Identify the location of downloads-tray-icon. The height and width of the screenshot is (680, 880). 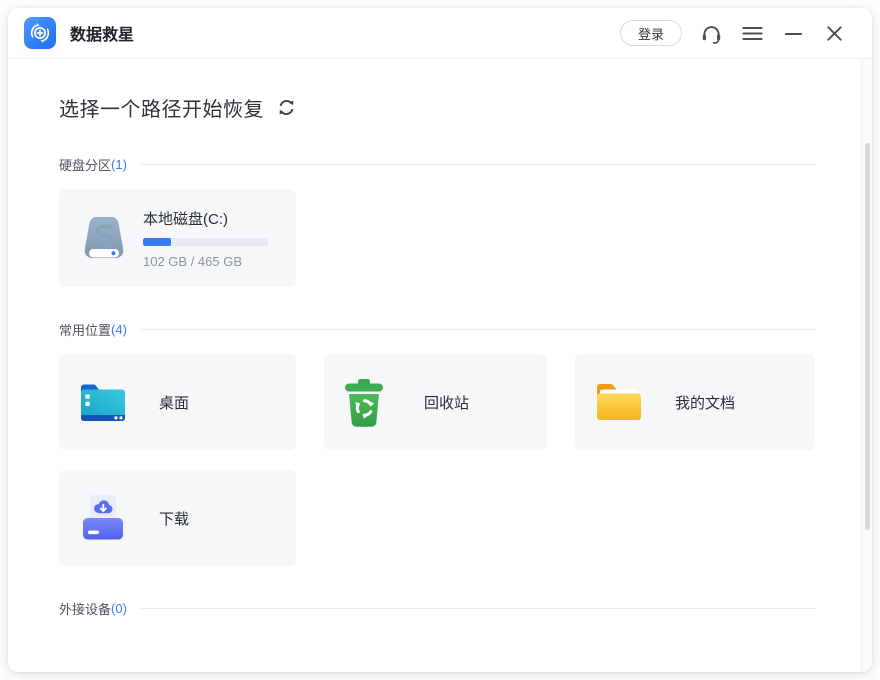
(103, 518).